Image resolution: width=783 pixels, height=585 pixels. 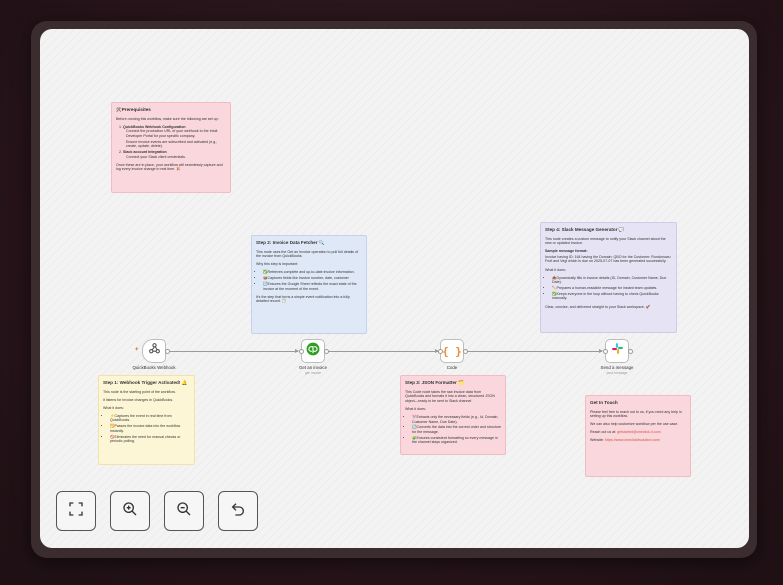 What do you see at coordinates (382, 351) in the screenshot?
I see `connection-invoice-code` at bounding box center [382, 351].